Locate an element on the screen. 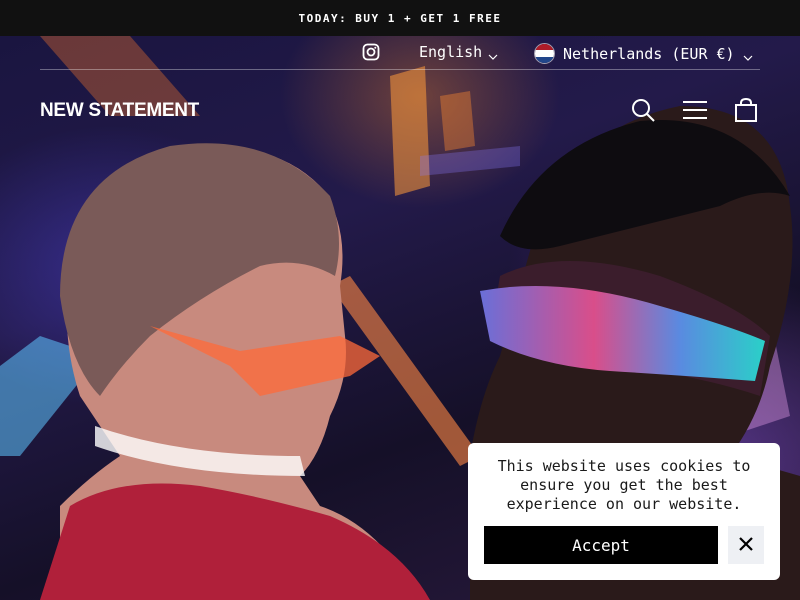 The image size is (800, 600). utility-bar: English Netherlands (EUR €) is located at coordinates (400, 53).